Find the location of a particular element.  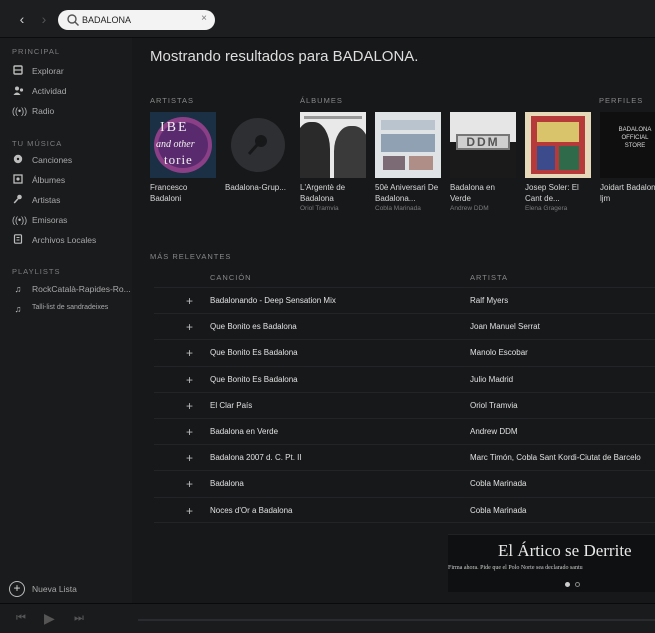

forward-button: › is located at coordinates (44, 19).